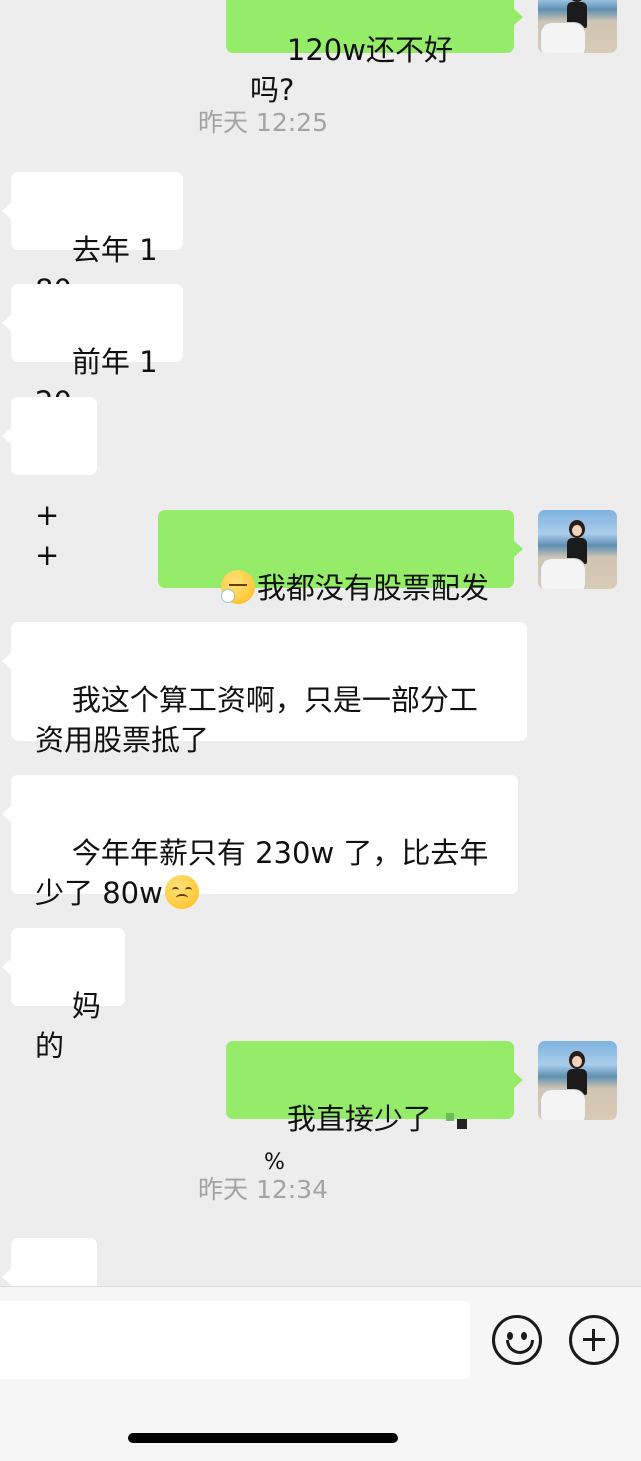 Image resolution: width=641 pixels, height=1461 pixels. Describe the element at coordinates (359, 1119) in the screenshot. I see `message-text: 我直接少了` at that location.